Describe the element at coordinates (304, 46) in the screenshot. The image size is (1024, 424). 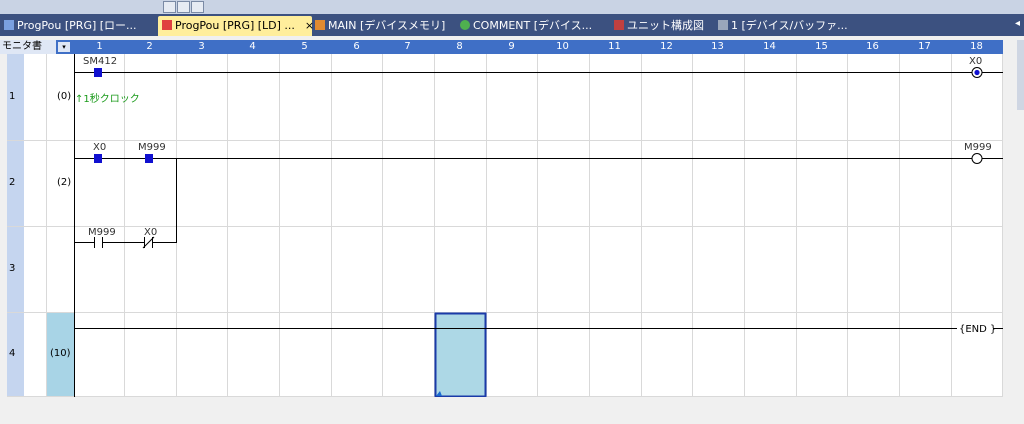
I see `column-number: 5` at that location.